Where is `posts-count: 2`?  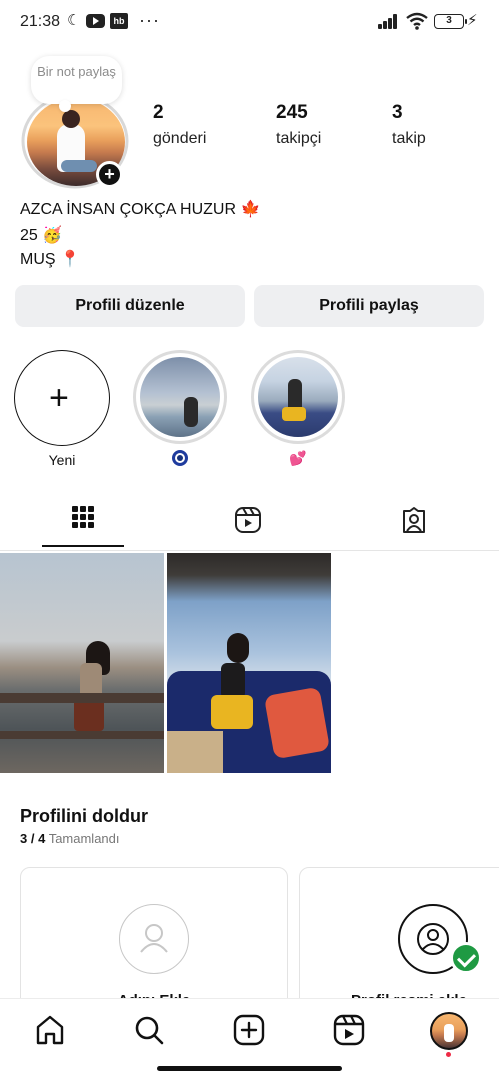
posts-count: 2 is located at coordinates (158, 112).